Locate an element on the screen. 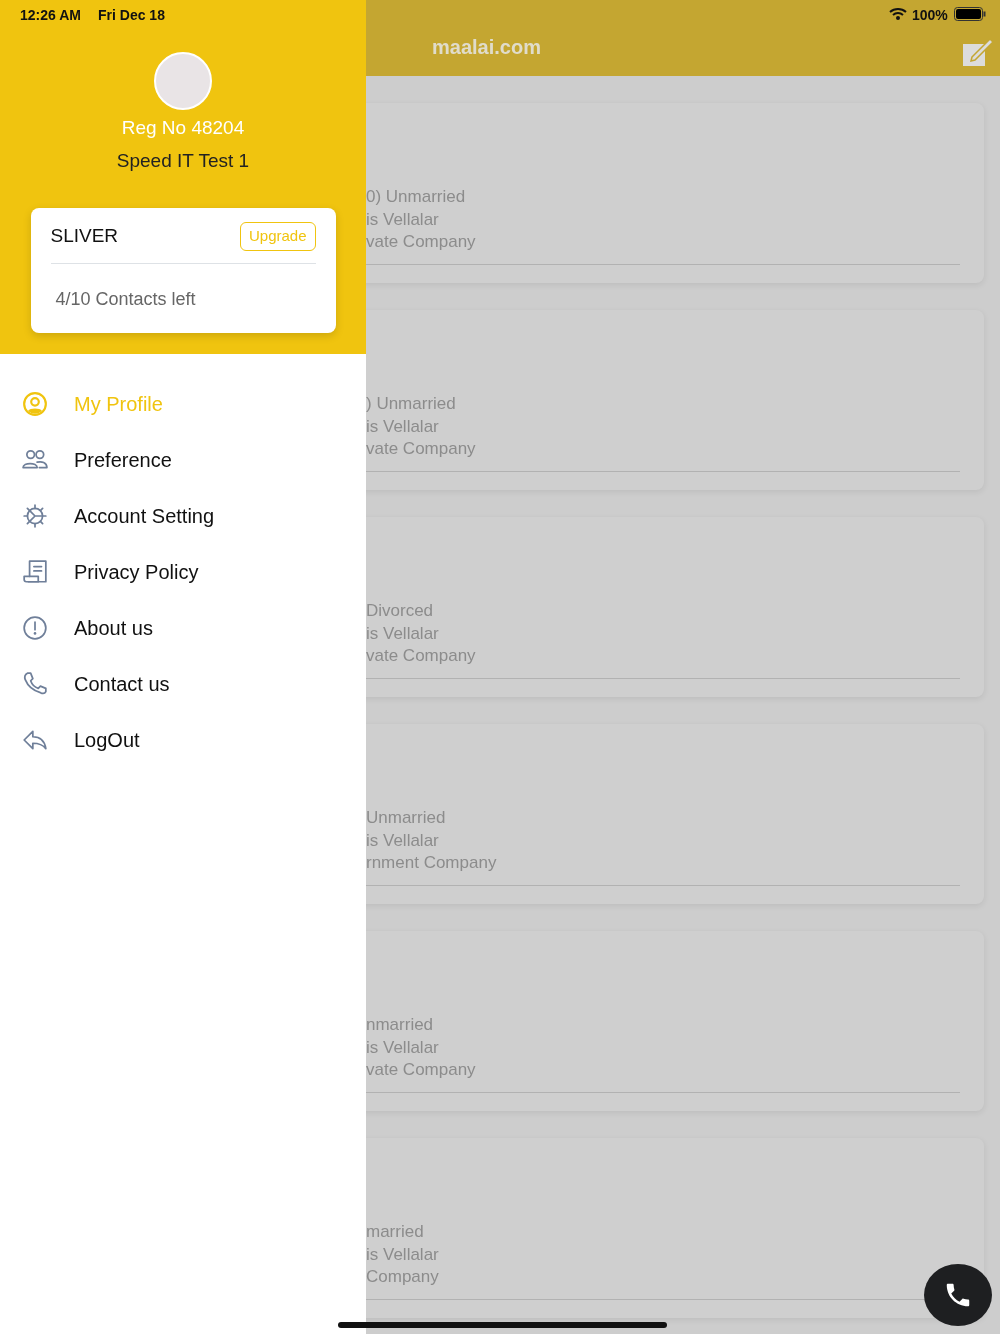 The height and width of the screenshot is (1334, 1000). user-circle-icon is located at coordinates (35, 404).